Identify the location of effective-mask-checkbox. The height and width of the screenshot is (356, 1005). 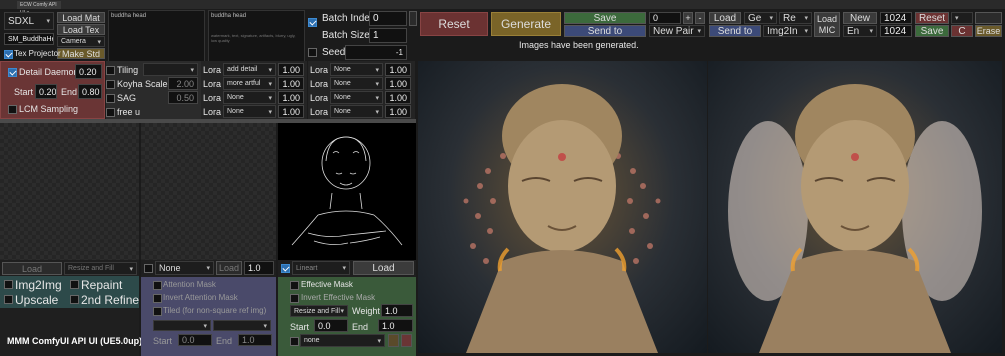
(294, 285).